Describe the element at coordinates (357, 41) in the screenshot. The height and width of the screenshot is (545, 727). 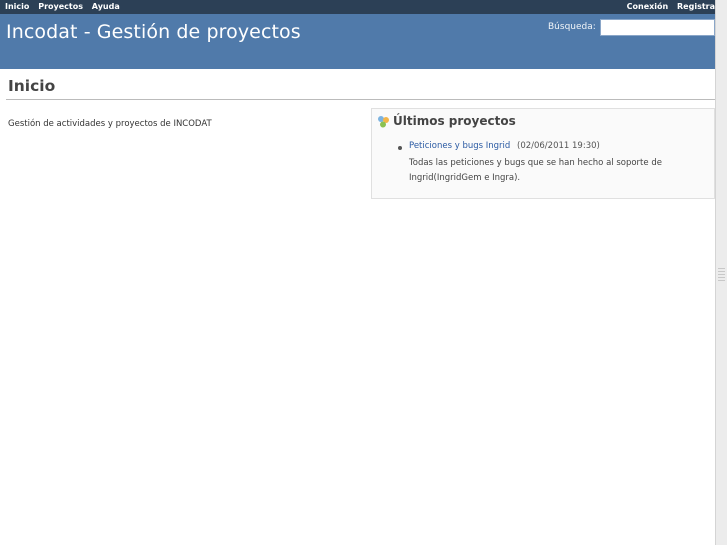
I see `header: Incodat - Gestión de proyectos Búsqueda:` at that location.